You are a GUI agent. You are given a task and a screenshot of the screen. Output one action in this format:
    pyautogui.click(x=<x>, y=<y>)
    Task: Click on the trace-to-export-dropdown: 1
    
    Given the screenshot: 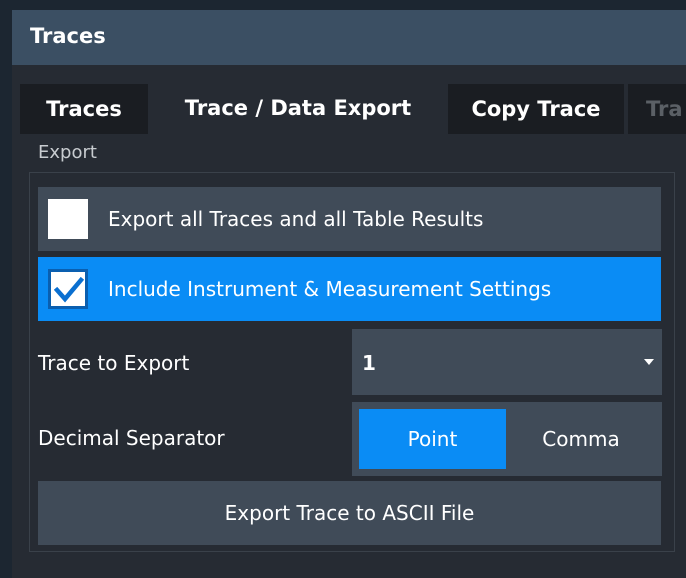 What is the action you would take?
    pyautogui.click(x=507, y=362)
    